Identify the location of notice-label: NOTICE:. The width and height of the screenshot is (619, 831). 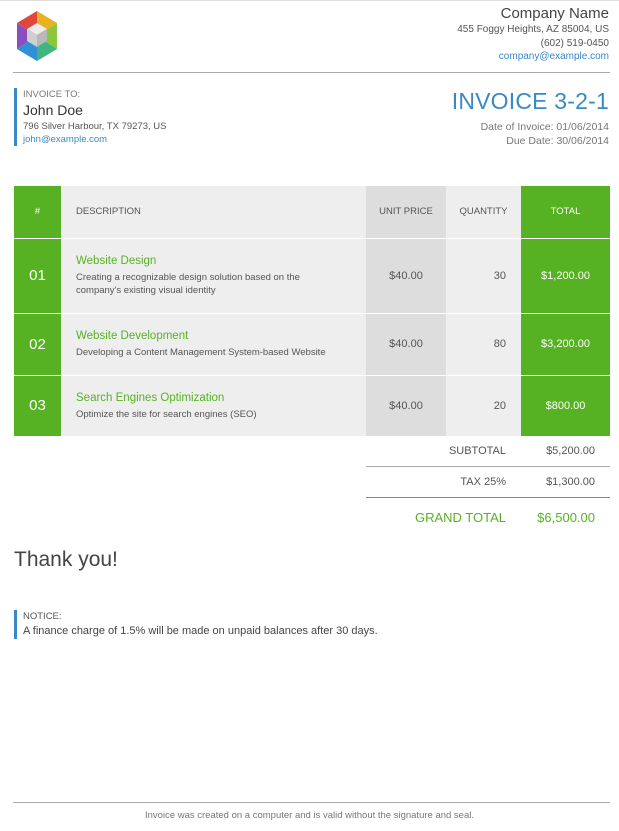
(42, 616).